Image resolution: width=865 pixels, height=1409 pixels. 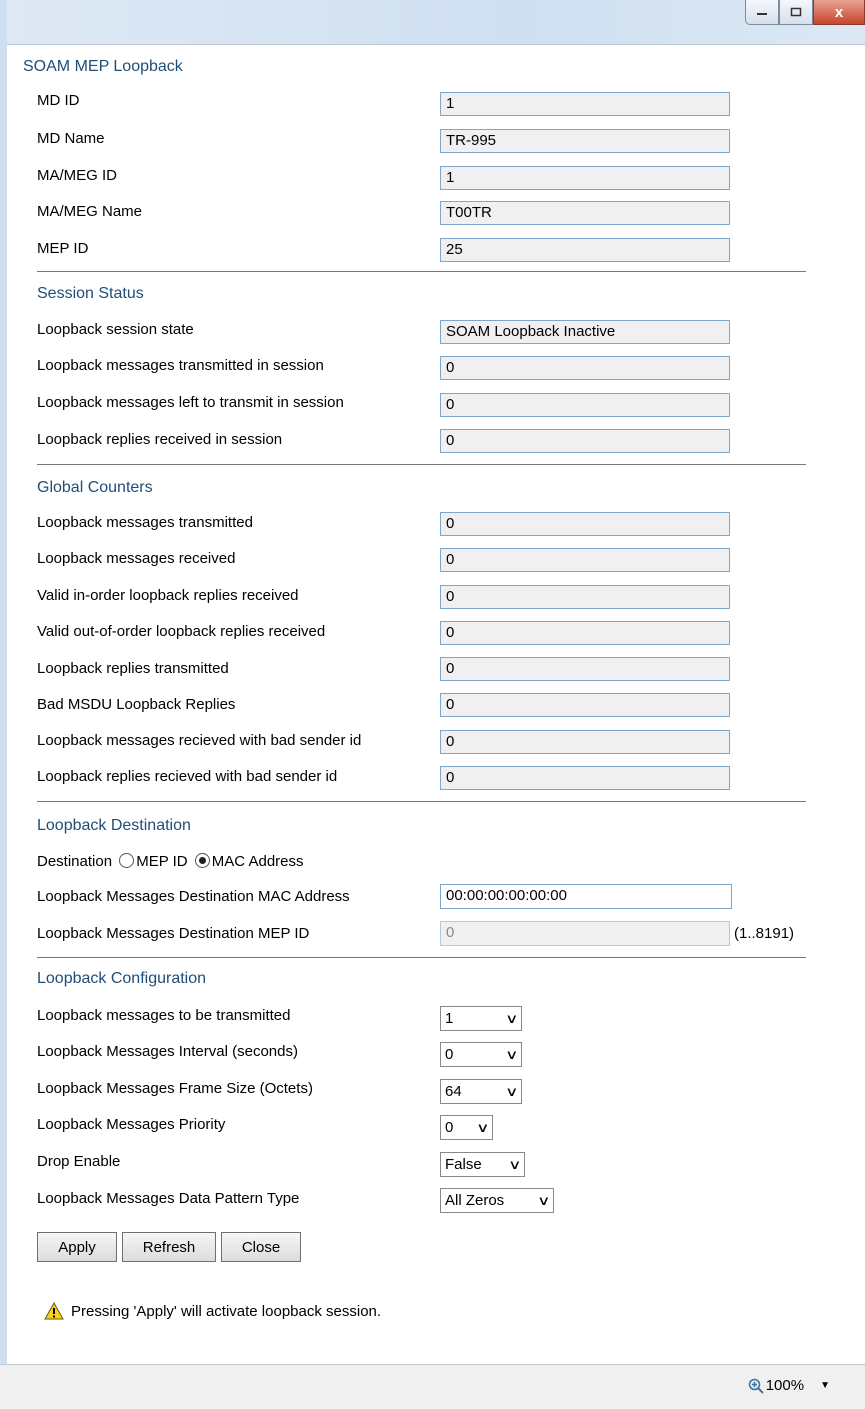 I want to click on zoom-control: 100% ▼, so click(x=789, y=1385).